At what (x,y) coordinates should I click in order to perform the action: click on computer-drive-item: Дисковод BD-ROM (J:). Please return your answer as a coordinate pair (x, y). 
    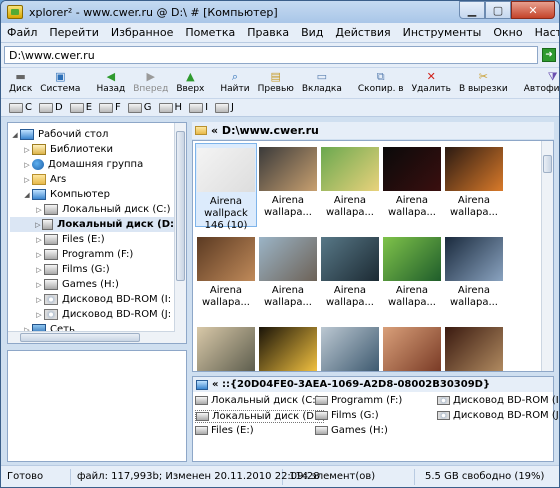
    Looking at the image, I should click on (498, 415).